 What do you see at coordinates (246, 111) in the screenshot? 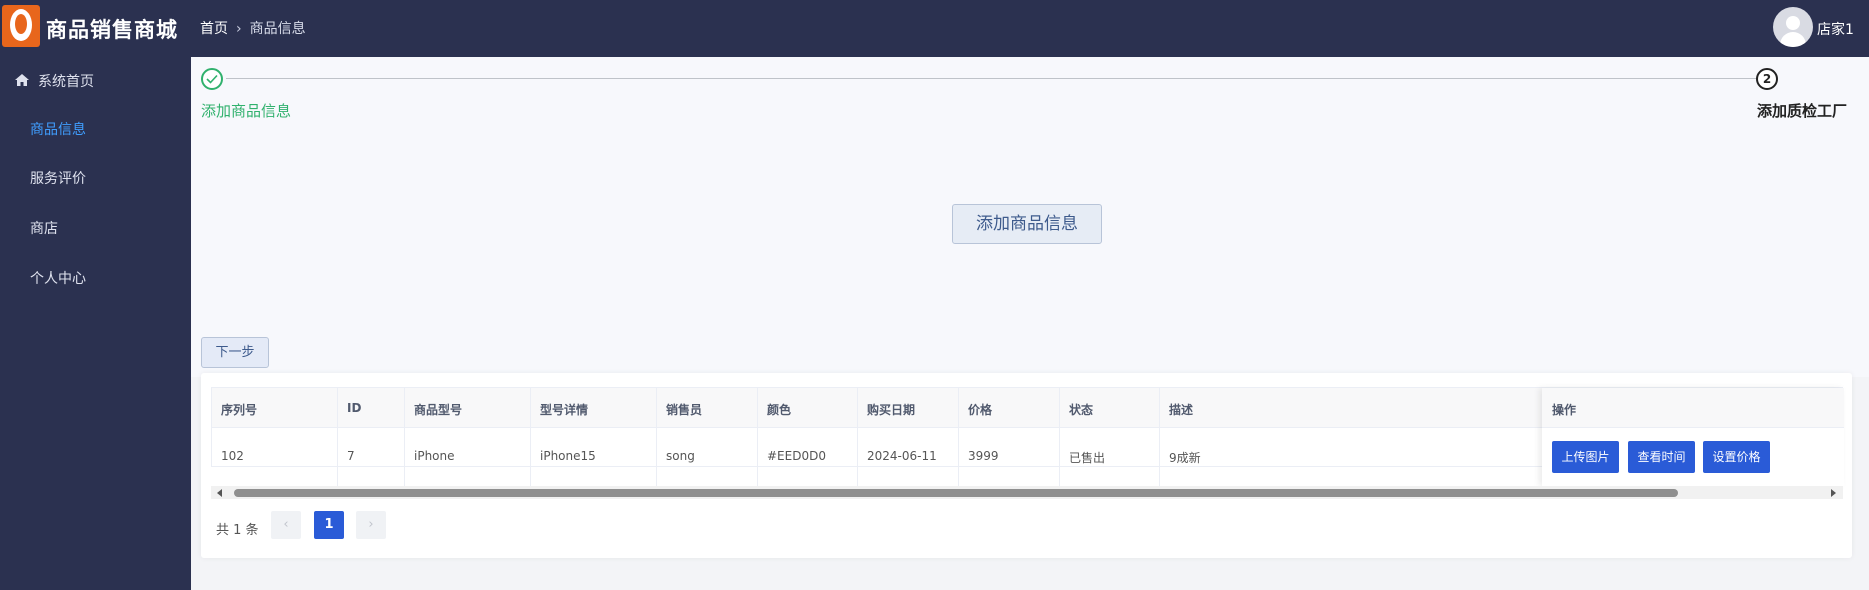
I see `step-1-title: 添加商品信息` at bounding box center [246, 111].